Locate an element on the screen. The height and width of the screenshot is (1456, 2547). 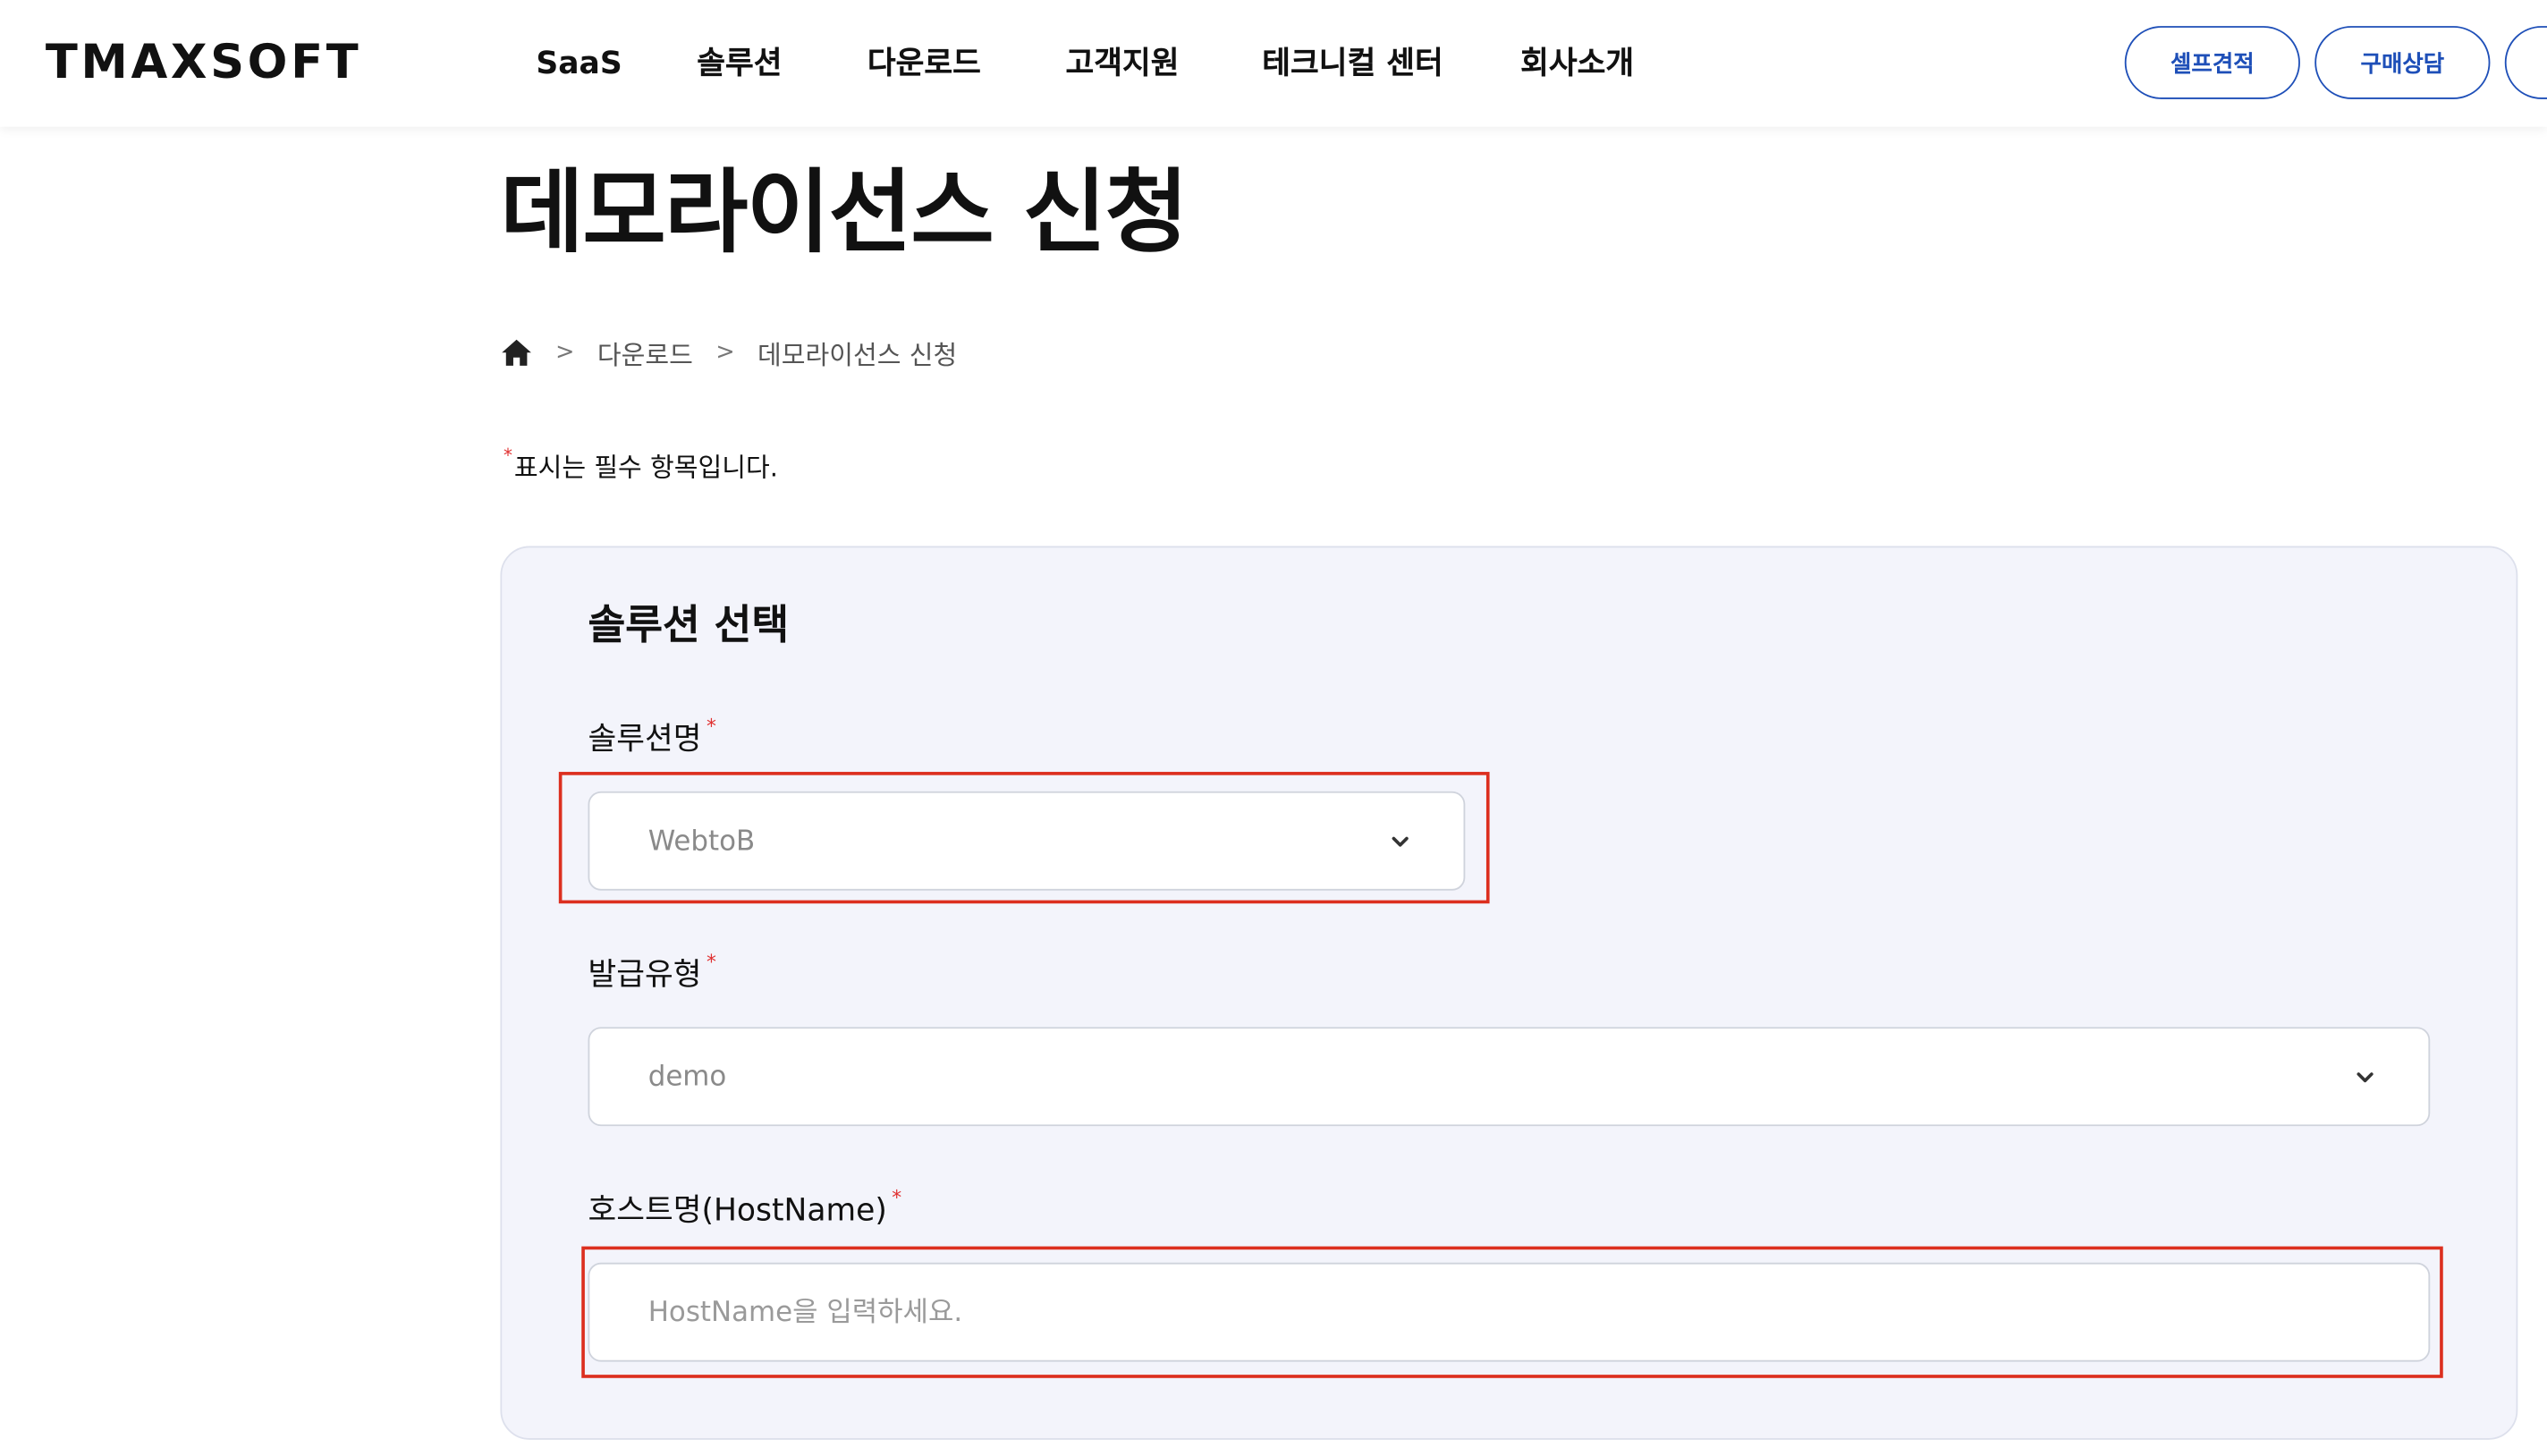
issue-type-label: 발급유형 * is located at coordinates (653, 973).